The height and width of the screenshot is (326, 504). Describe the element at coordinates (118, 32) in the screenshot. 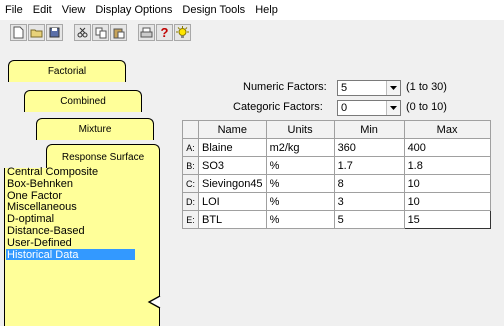

I see `paste-icon` at that location.